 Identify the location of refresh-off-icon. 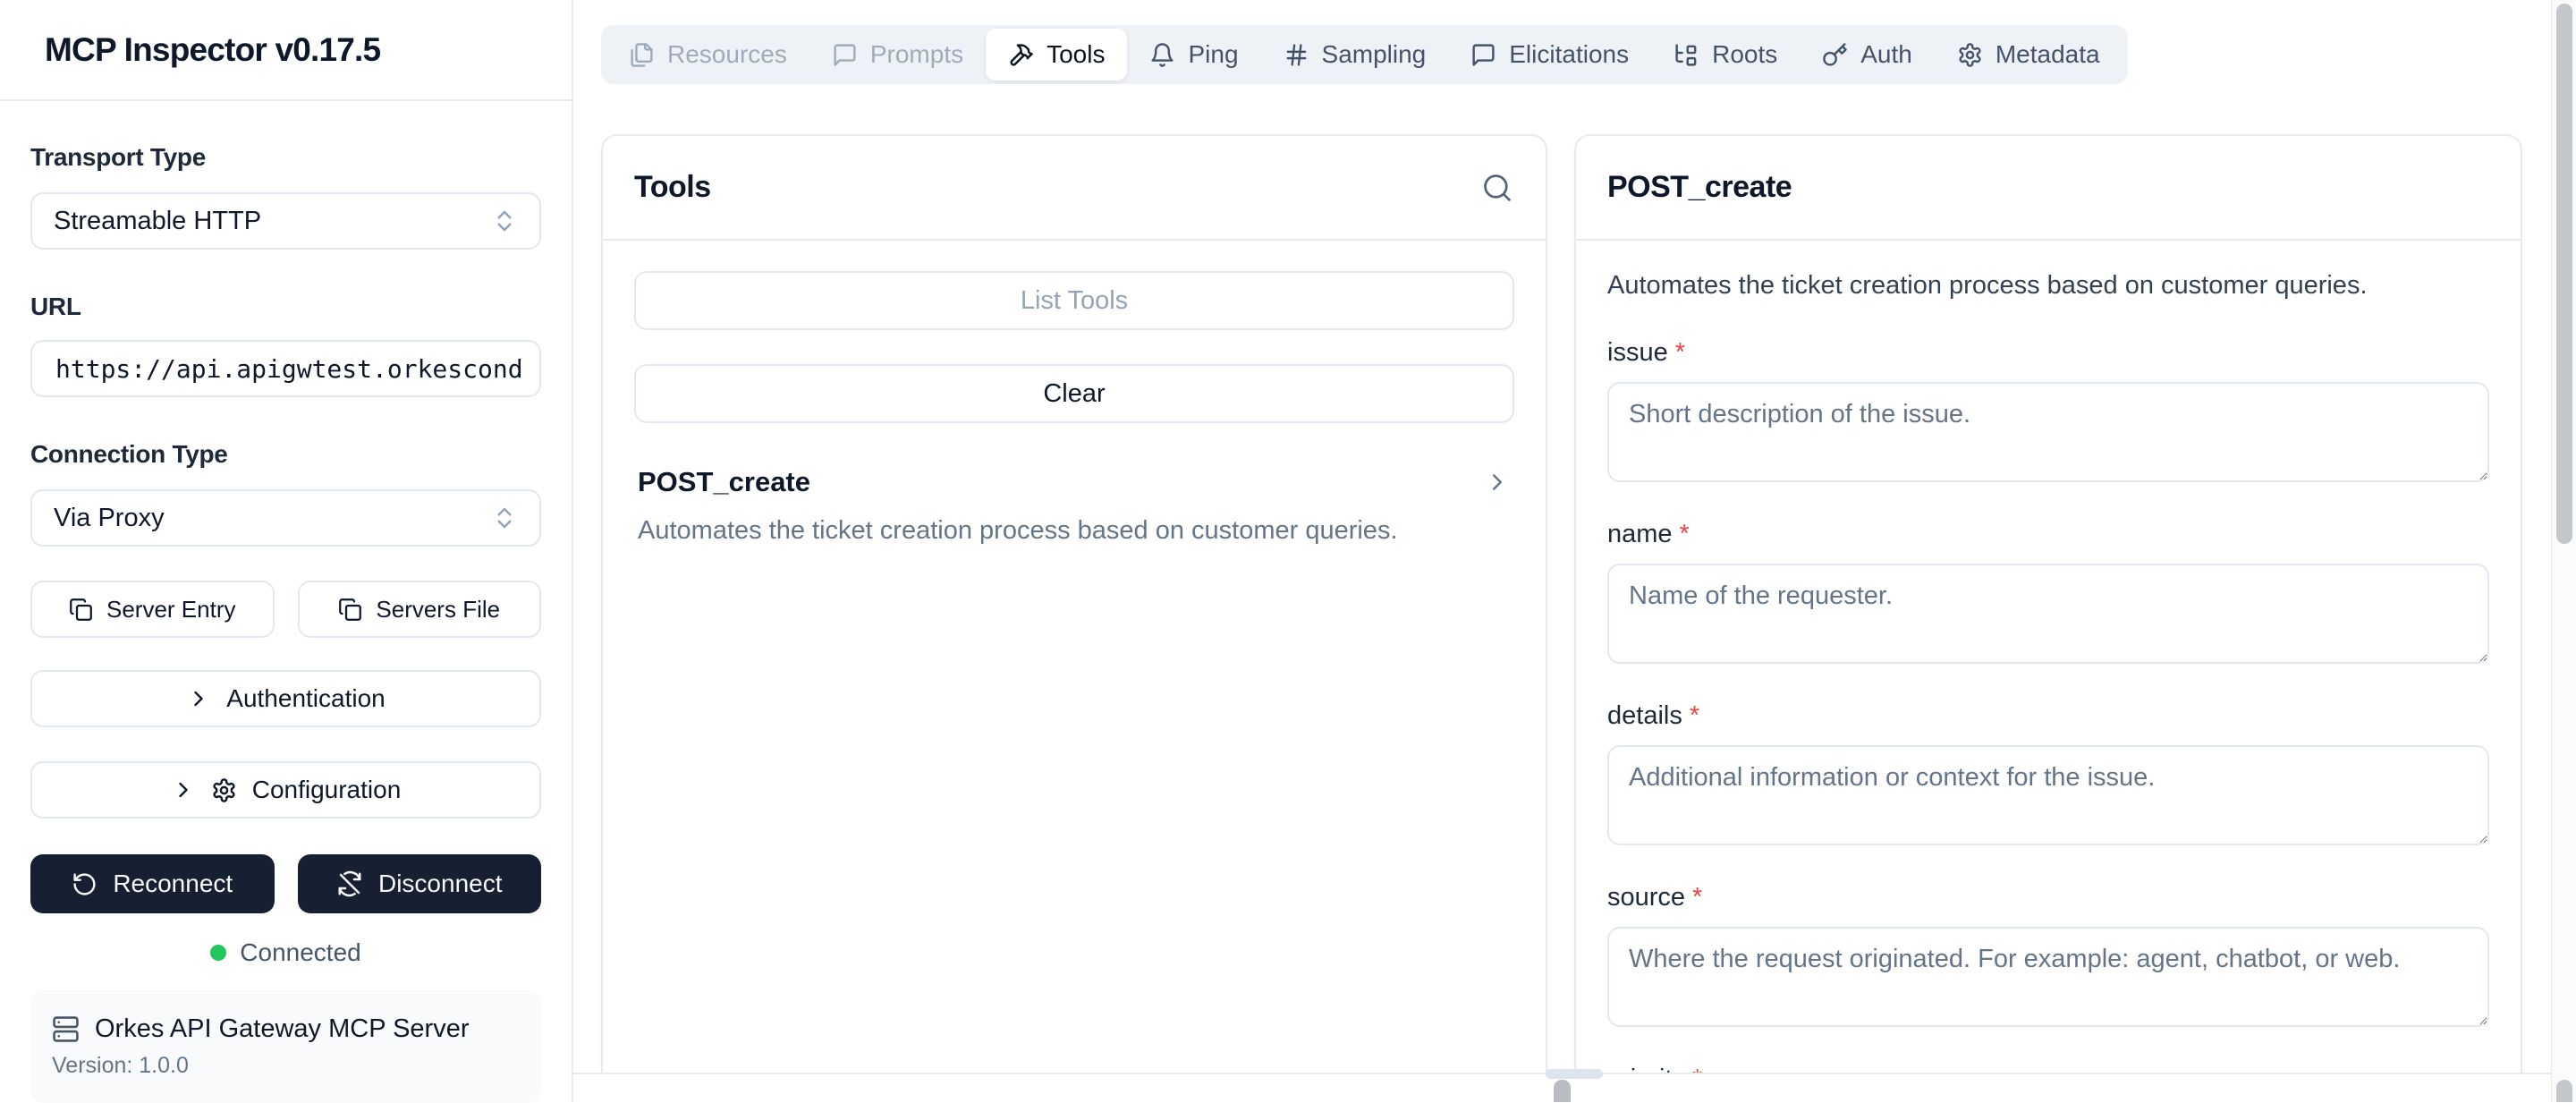
(349, 884).